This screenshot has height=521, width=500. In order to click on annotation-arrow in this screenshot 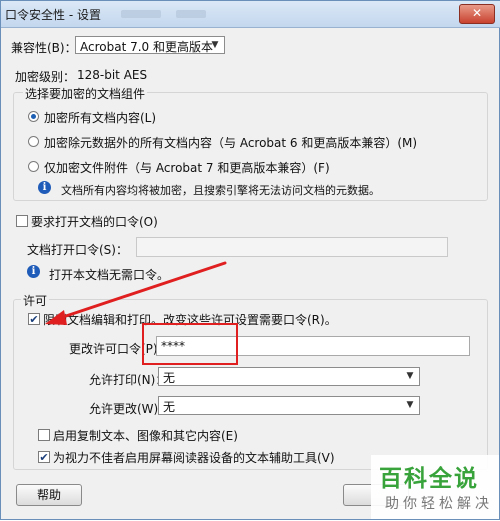, I will do `click(136, 293)`.